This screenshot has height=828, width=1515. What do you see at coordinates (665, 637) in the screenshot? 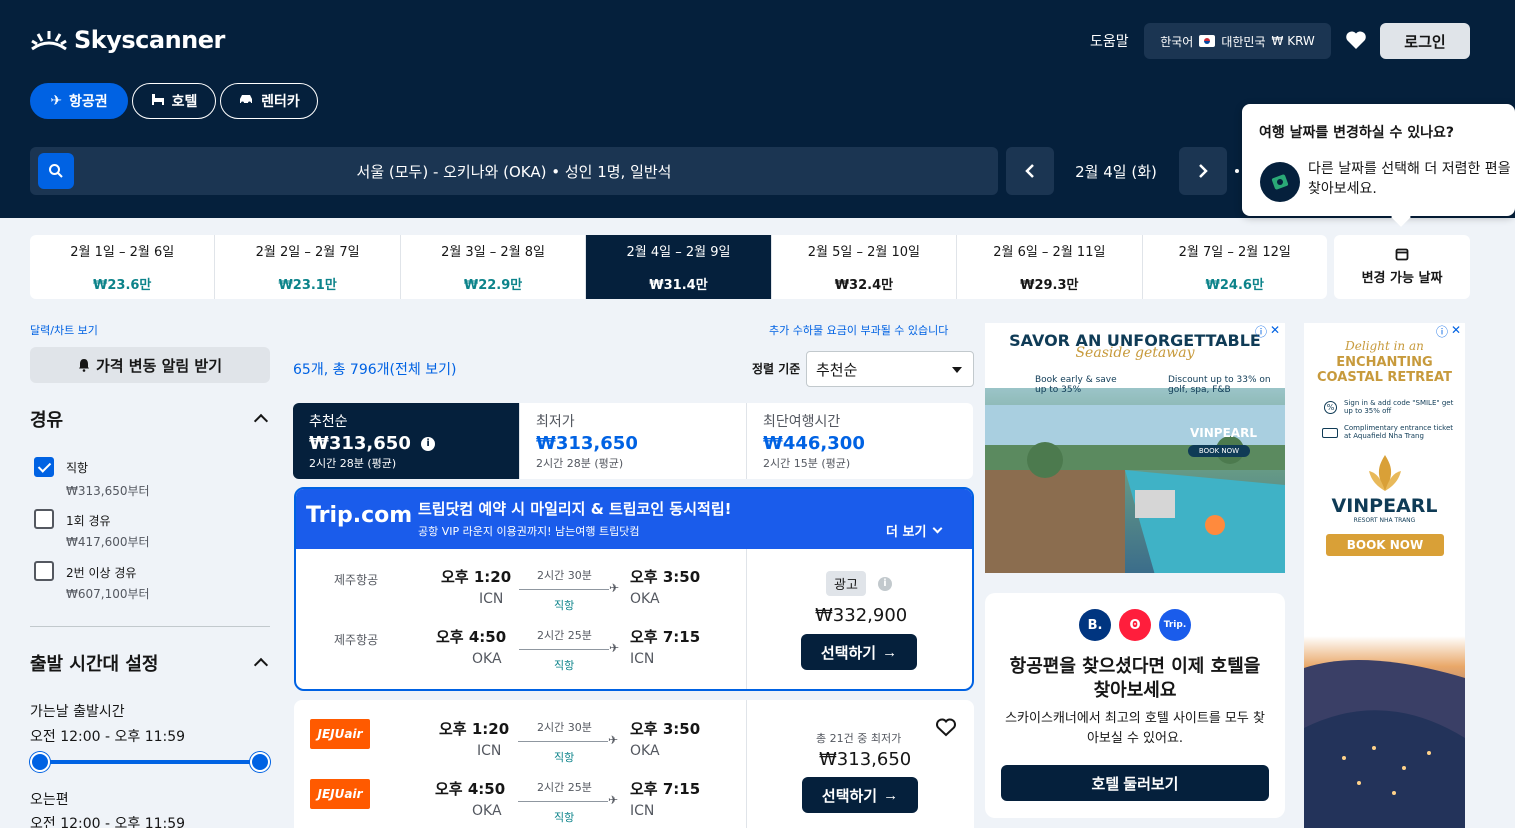
I see `arrival-time: 오후 7:15` at bounding box center [665, 637].